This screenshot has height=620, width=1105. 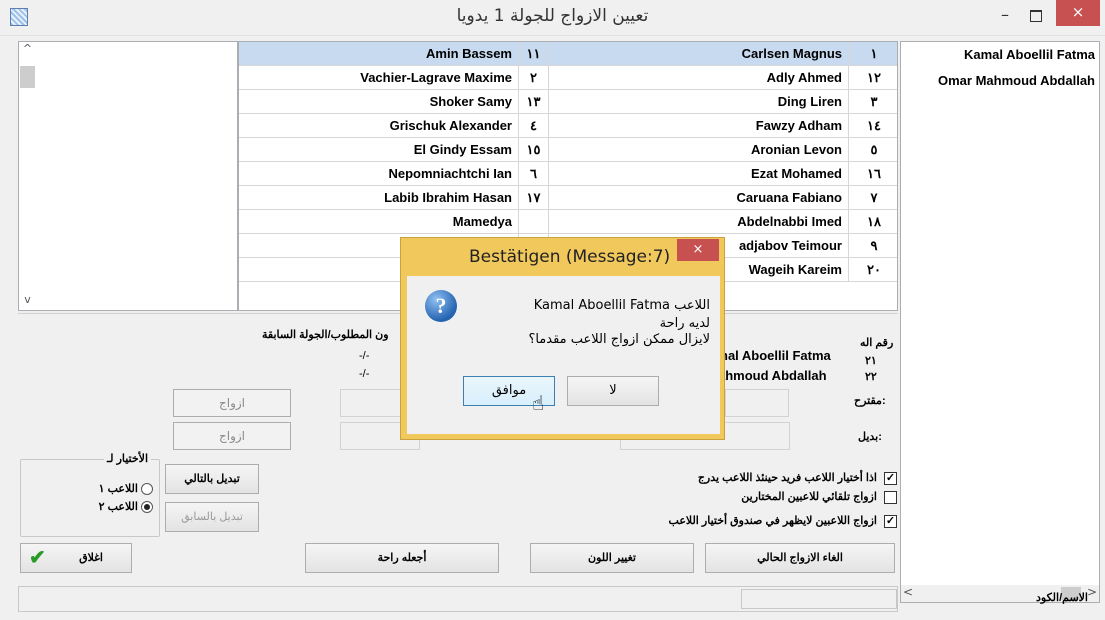 What do you see at coordinates (126, 489) in the screenshot?
I see `radio-player1: اللاعب ١` at bounding box center [126, 489].